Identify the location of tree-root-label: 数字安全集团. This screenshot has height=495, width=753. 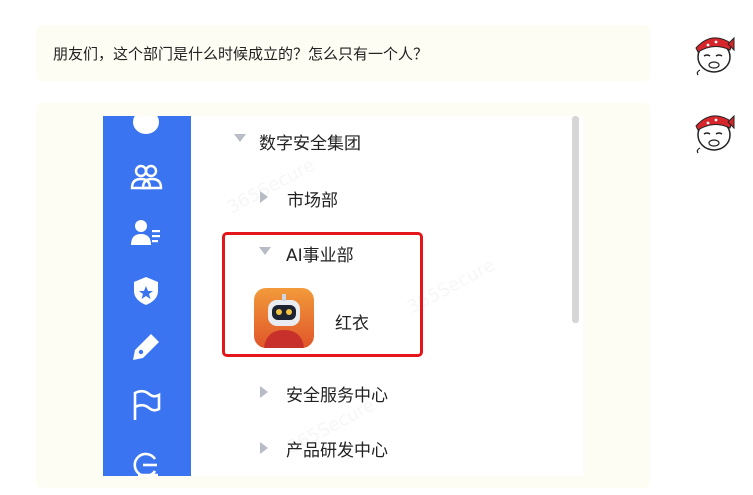
(310, 141).